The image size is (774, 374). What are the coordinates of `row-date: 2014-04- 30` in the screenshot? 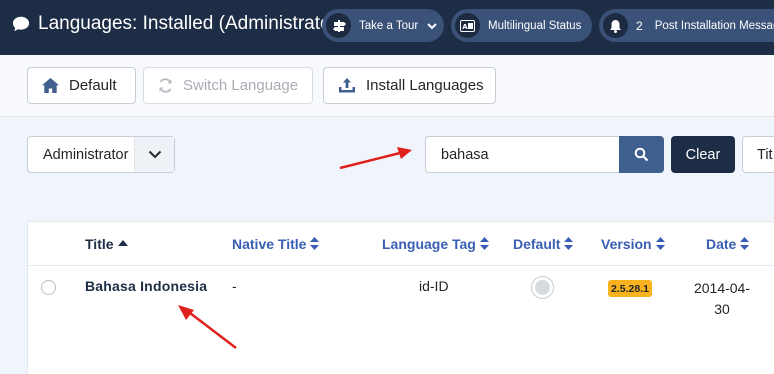 It's located at (722, 299).